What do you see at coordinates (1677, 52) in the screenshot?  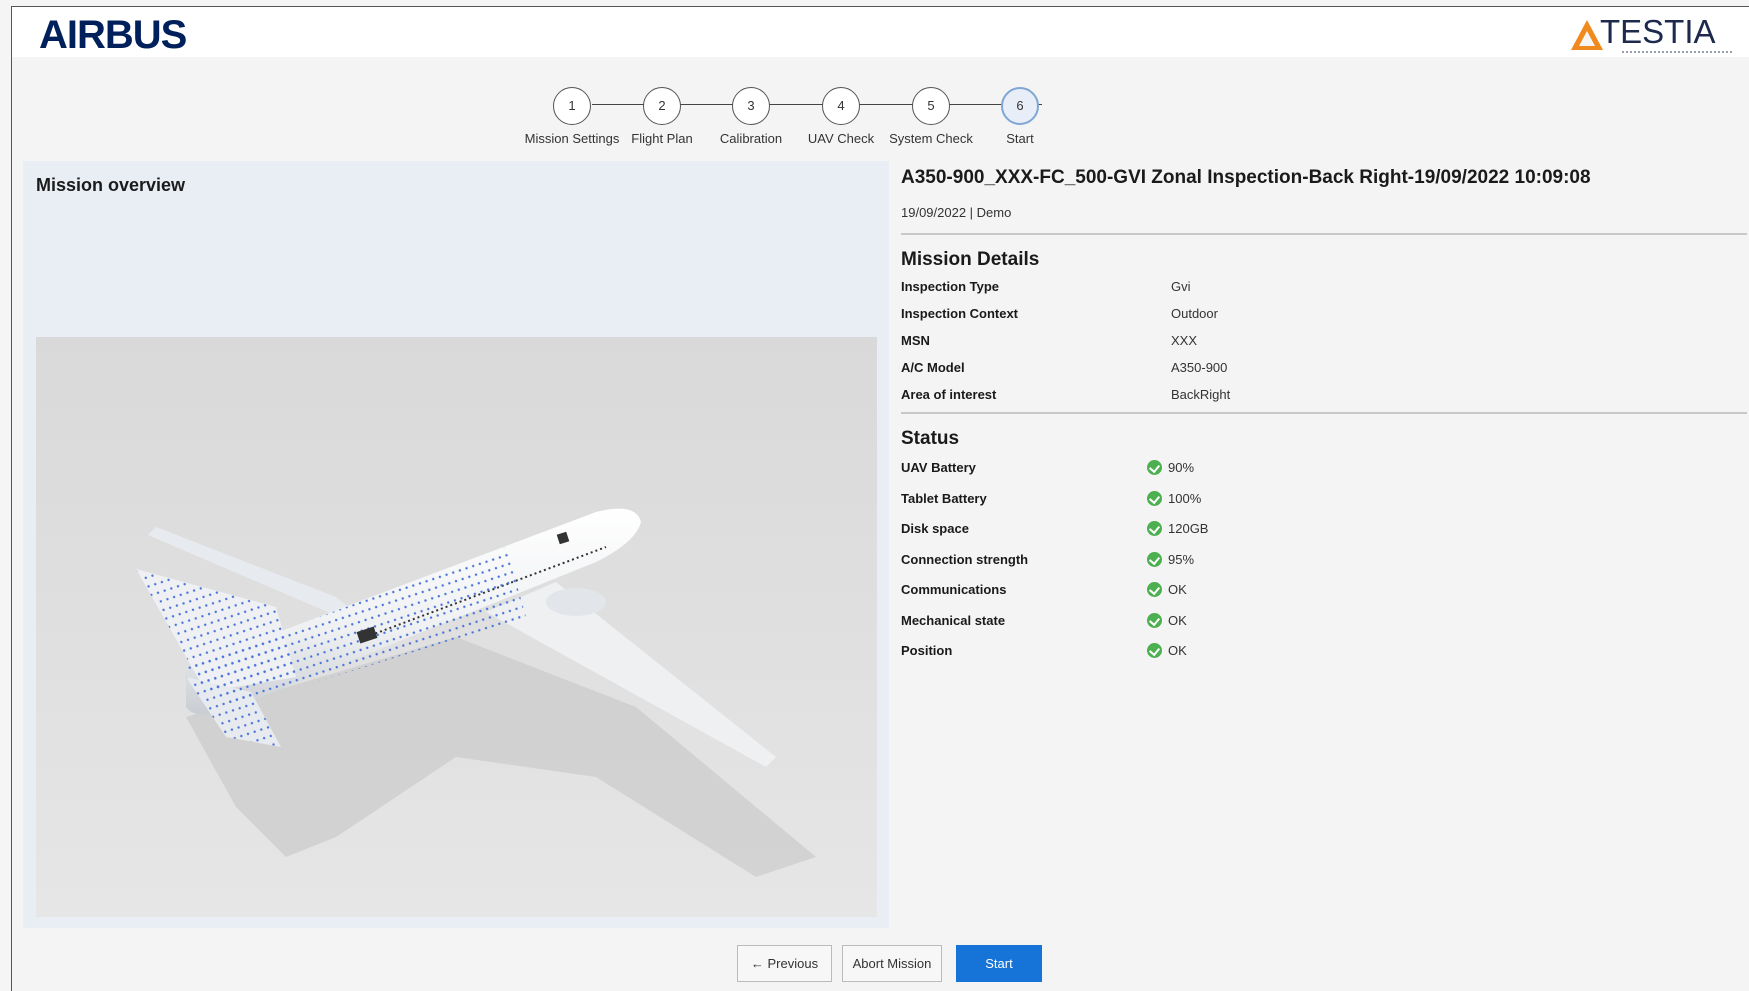 I see `testia-tagline` at bounding box center [1677, 52].